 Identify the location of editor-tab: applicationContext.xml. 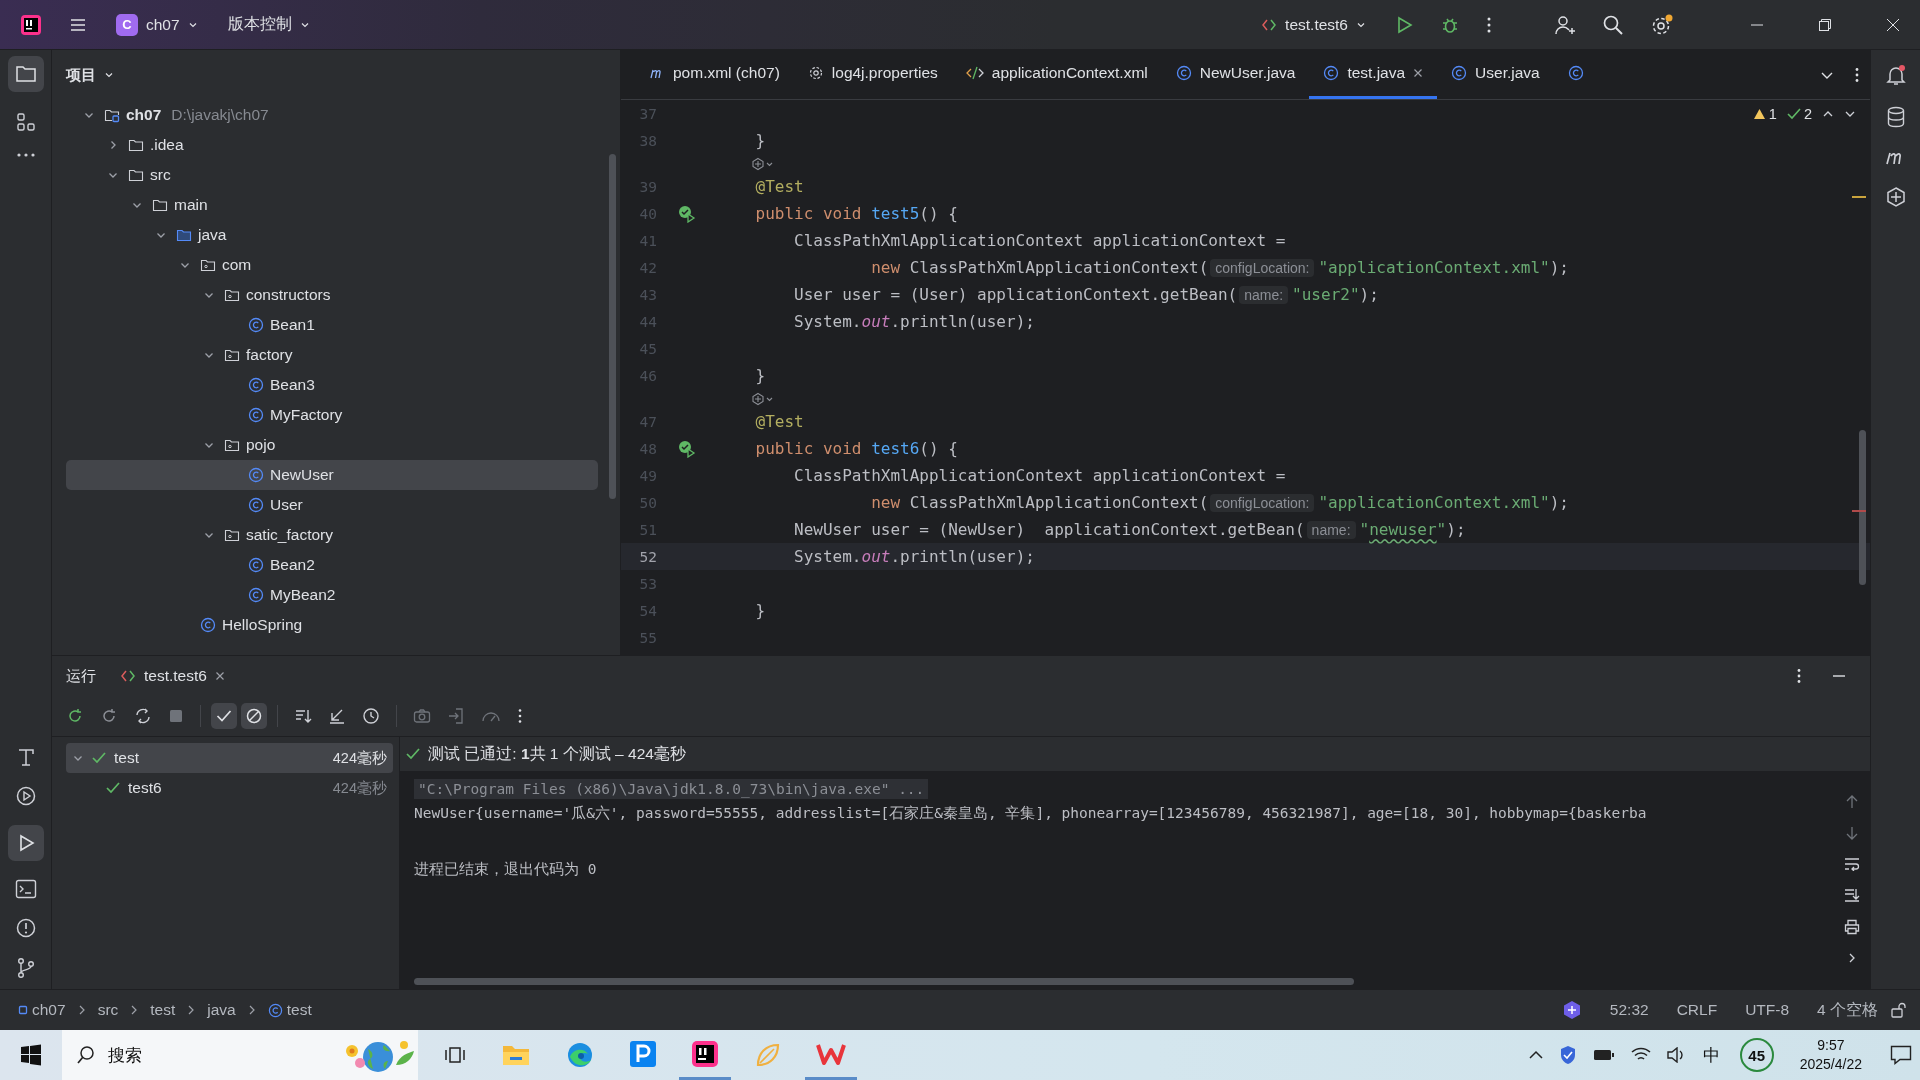
(1056, 74).